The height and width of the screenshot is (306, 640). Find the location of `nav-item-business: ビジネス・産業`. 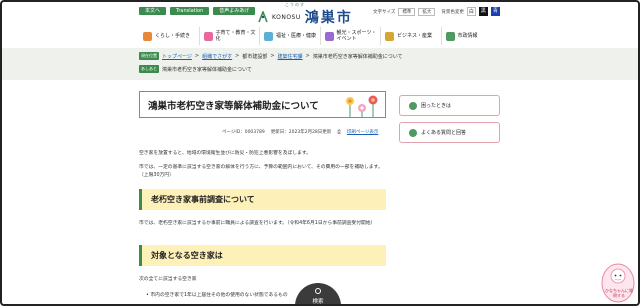

nav-item-business: ビジネス・産業 is located at coordinates (410, 36).